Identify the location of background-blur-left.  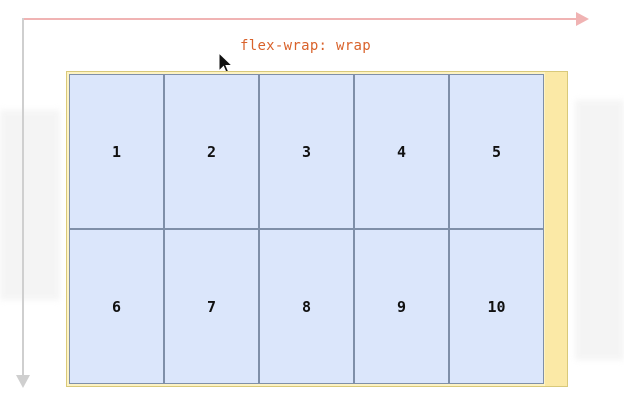
(30, 205).